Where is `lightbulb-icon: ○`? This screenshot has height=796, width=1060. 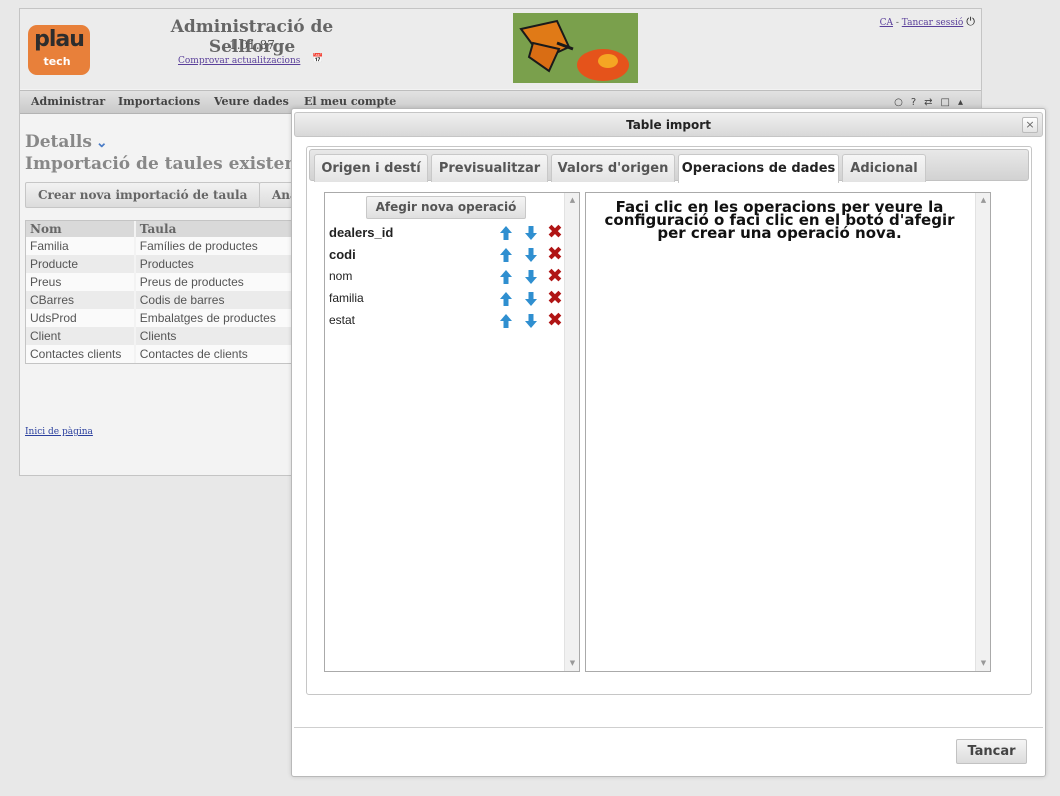
lightbulb-icon: ○ is located at coordinates (902, 102).